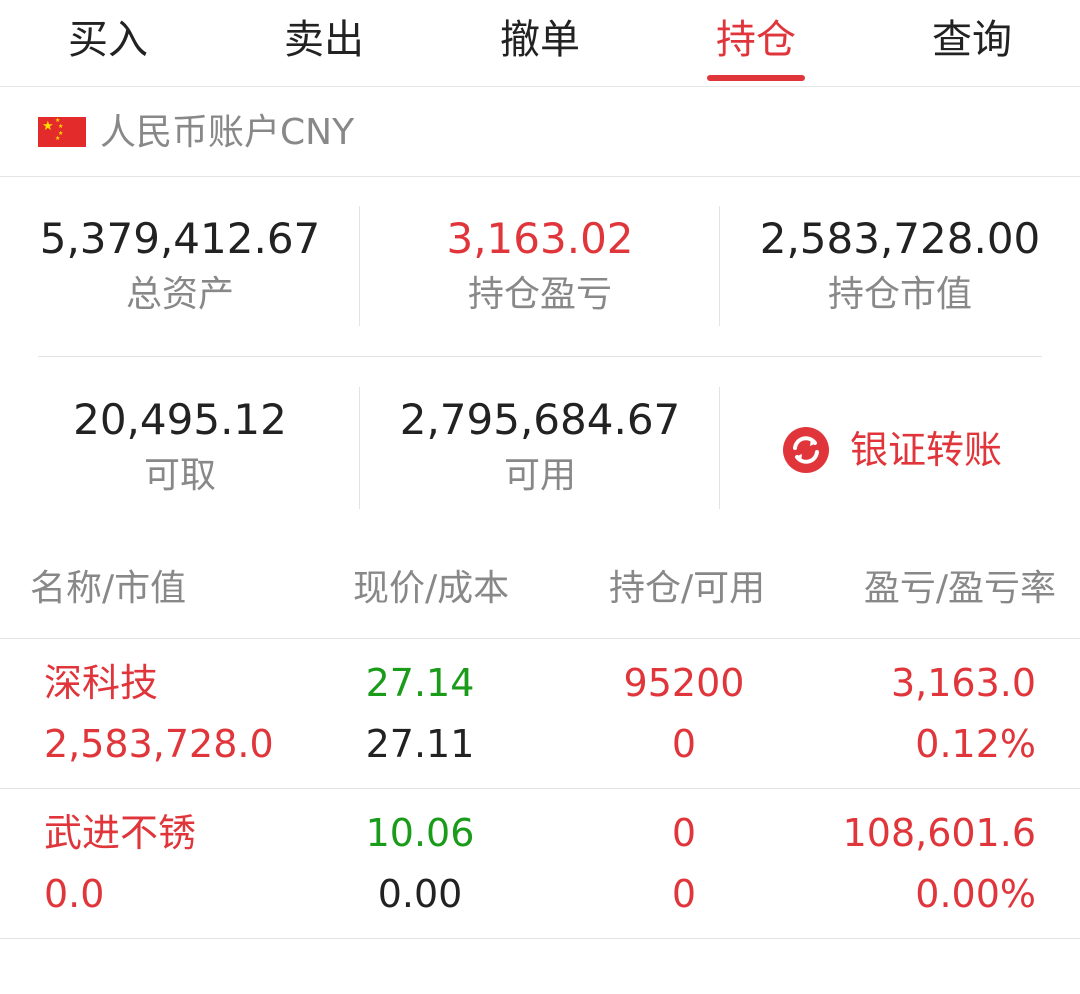  Describe the element at coordinates (540, 40) in the screenshot. I see `tab-cancel-order: 撤单` at that location.